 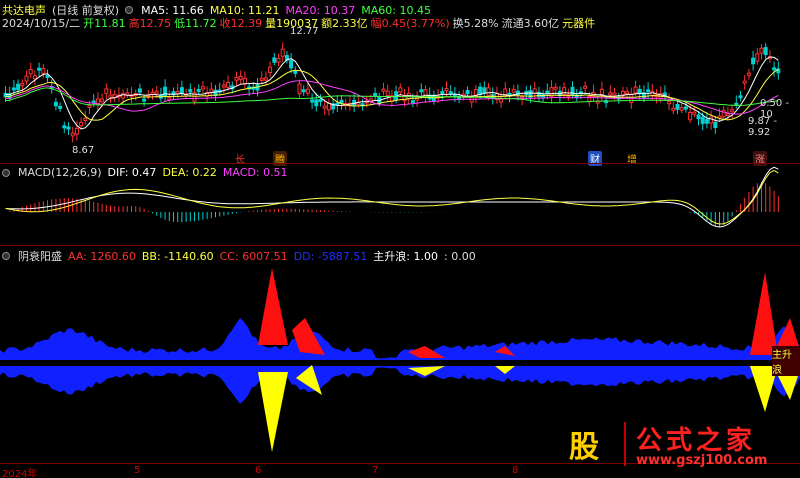 I want to click on indicator-dd: DD: -5887.51, so click(x=330, y=256).